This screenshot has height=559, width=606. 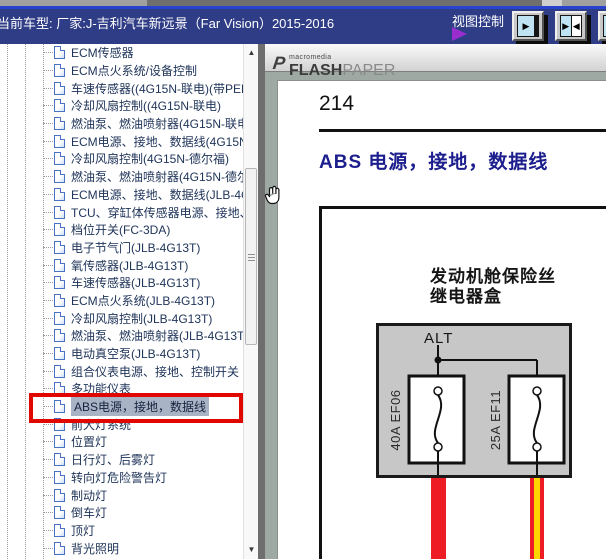 I want to click on tree-item-label: ECM传感器, so click(x=102, y=53).